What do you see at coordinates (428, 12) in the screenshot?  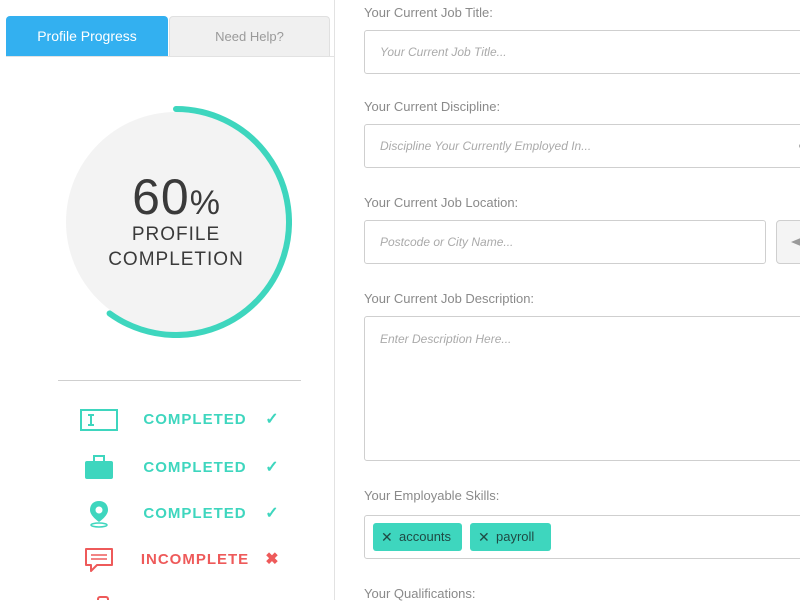 I see `job-title-label: Your Current Job Title:` at bounding box center [428, 12].